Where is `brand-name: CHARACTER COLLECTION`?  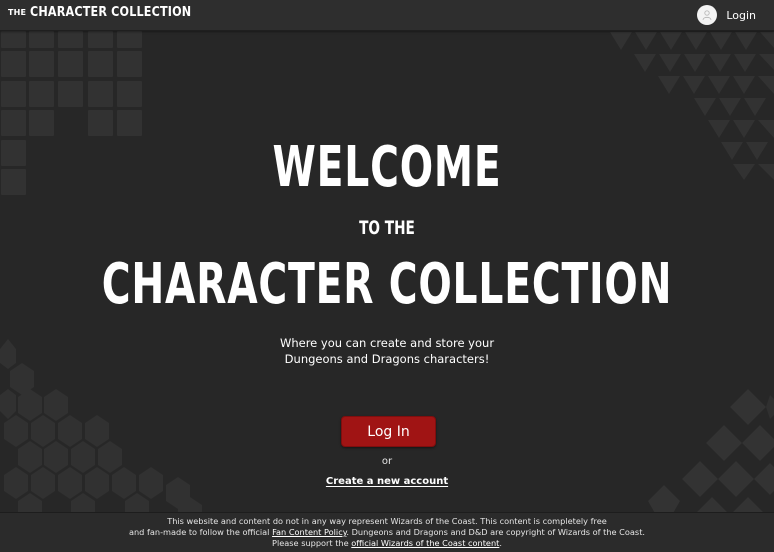 brand-name: CHARACTER COLLECTION is located at coordinates (111, 12).